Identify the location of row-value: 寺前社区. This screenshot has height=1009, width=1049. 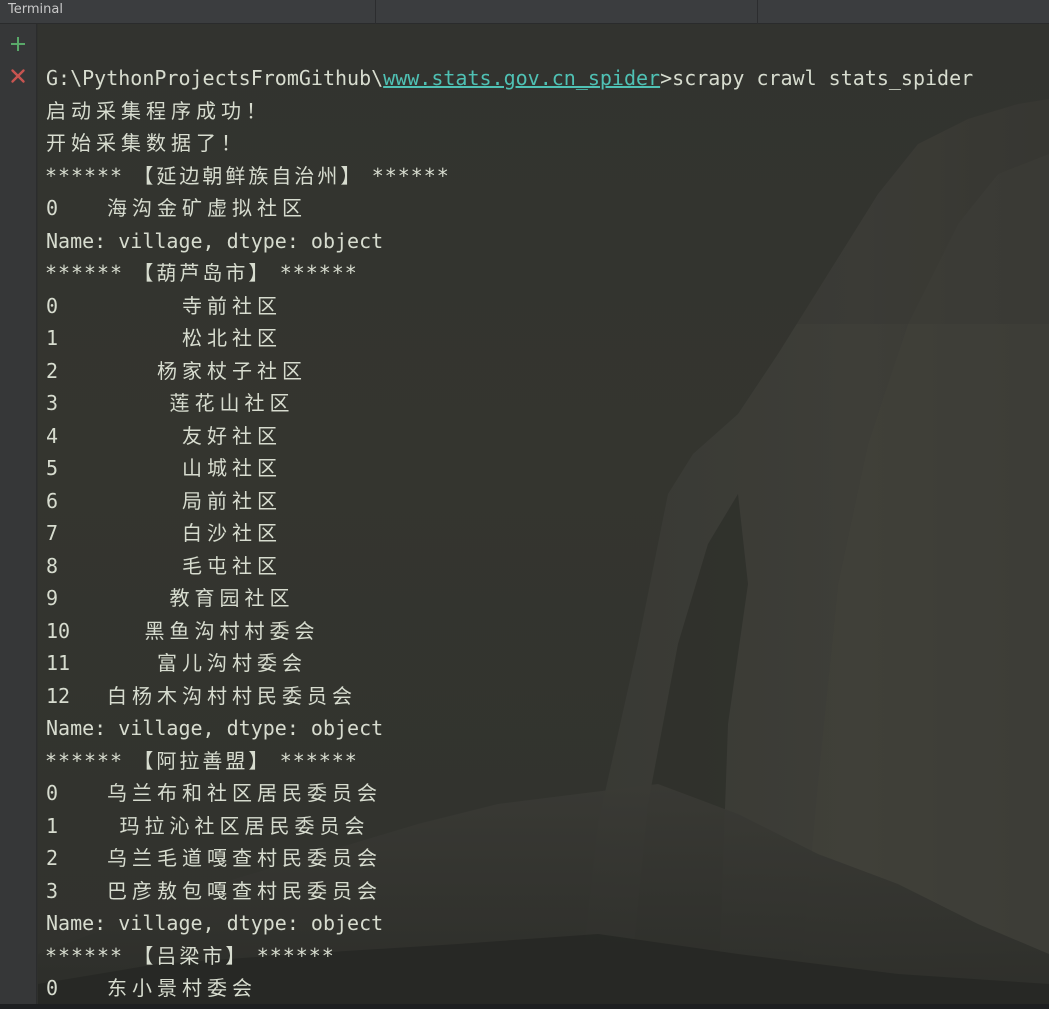
(232, 305).